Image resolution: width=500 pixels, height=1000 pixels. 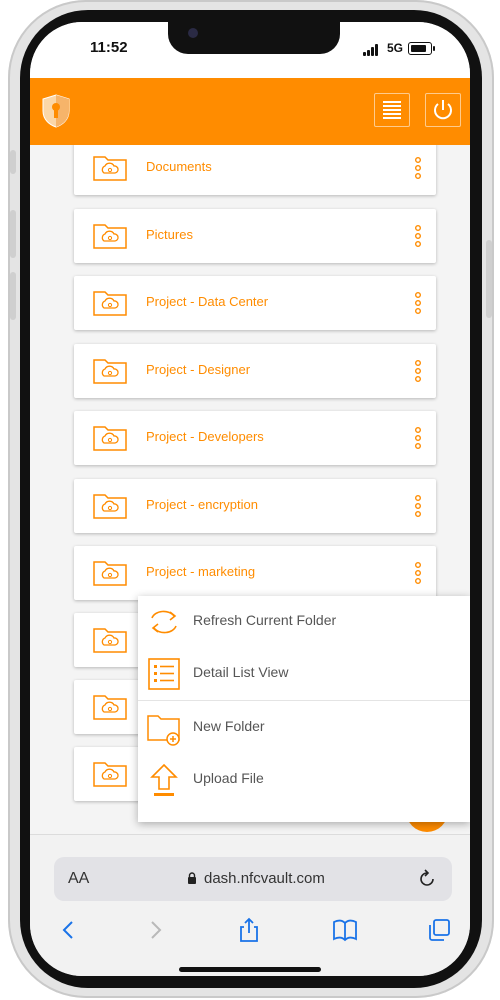 I want to click on menu-item-refresh: Refresh Current Folder, so click(x=304, y=622).